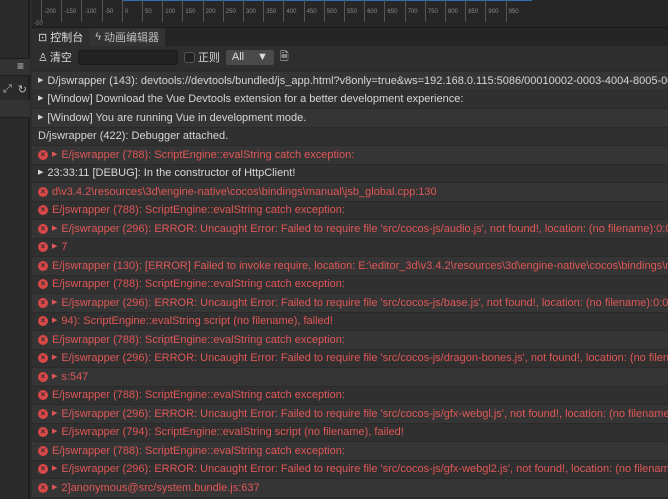 Image resolution: width=668 pixels, height=499 pixels. I want to click on tab-animation-editor: ϟ 动画编辑器, so click(127, 37).